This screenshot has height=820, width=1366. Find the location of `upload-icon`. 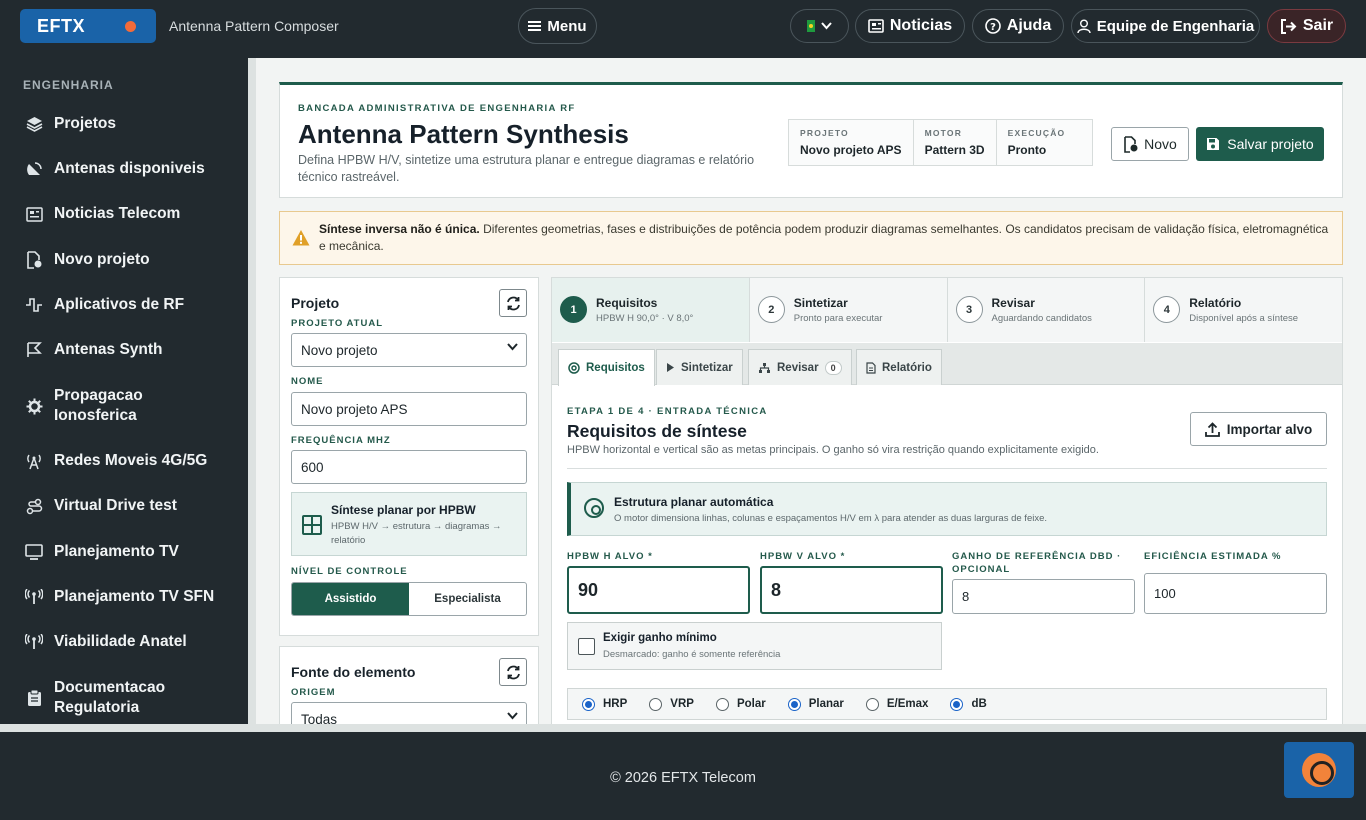

upload-icon is located at coordinates (1212, 429).